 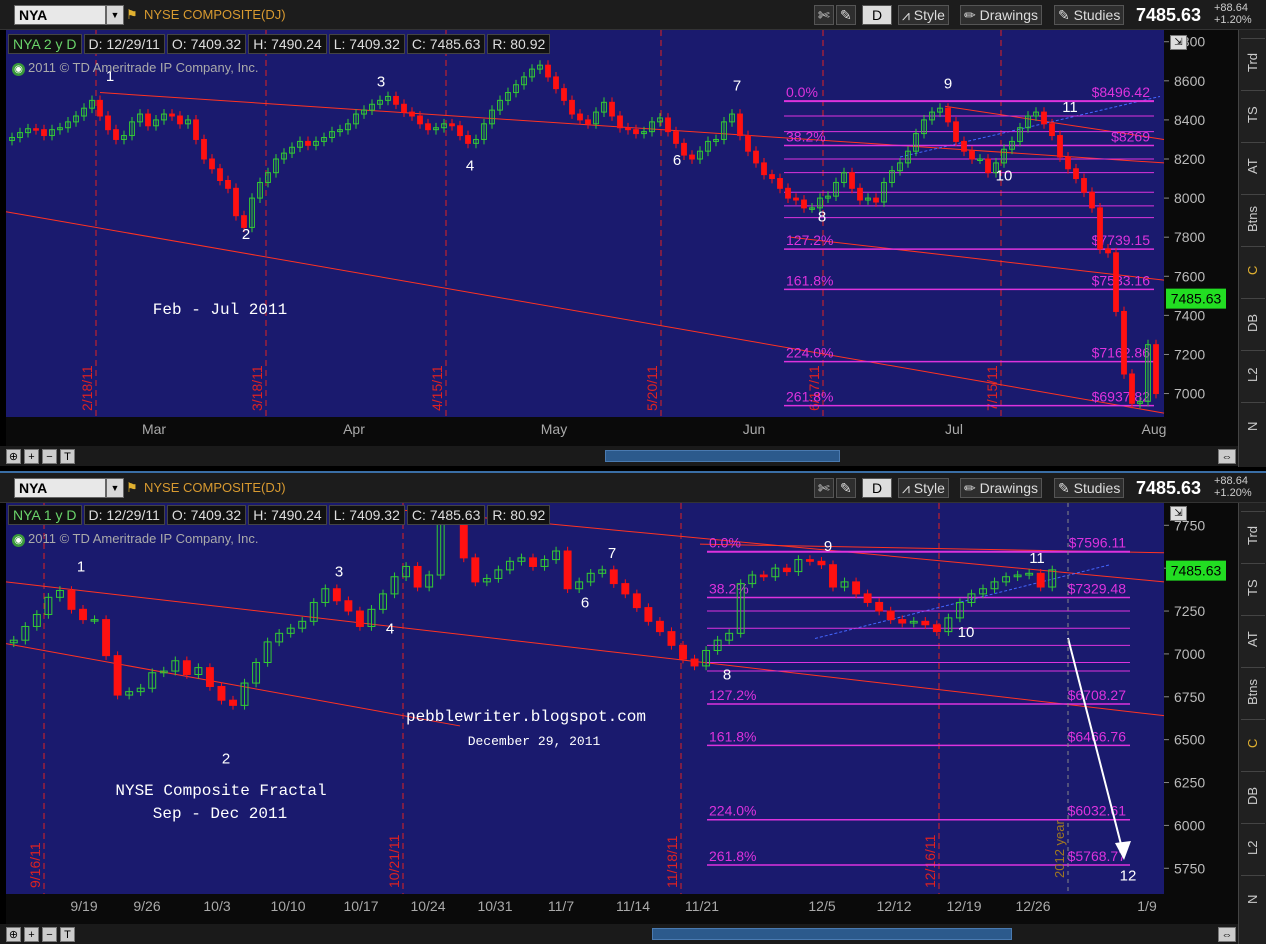 What do you see at coordinates (929, 15) in the screenshot?
I see `style-label: Style` at bounding box center [929, 15].